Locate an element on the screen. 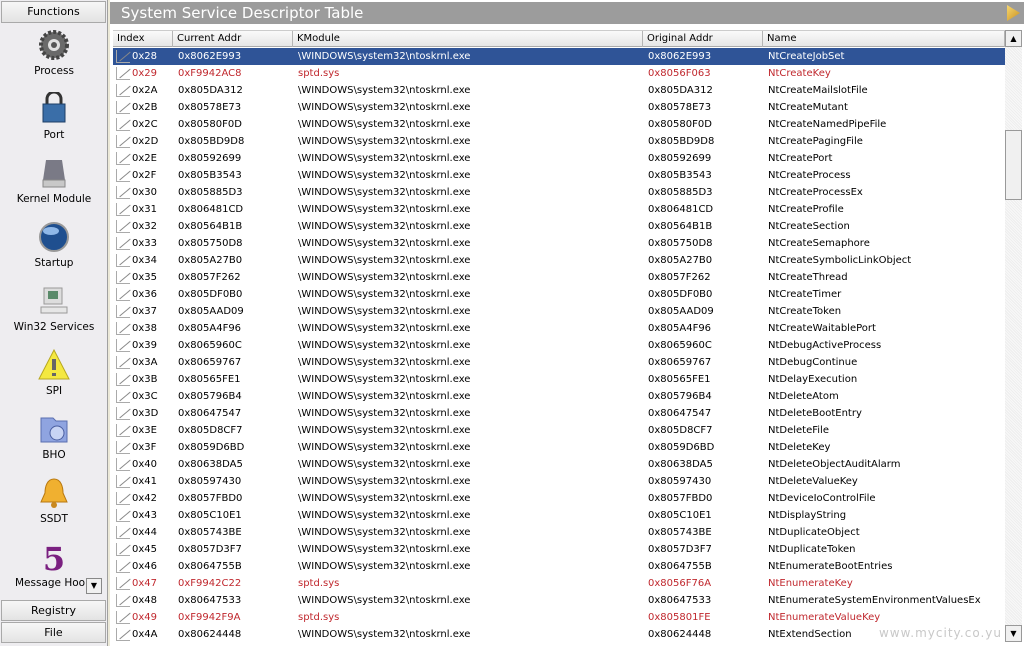 The image size is (1024, 646). column-header-original-addr: Original Addr is located at coordinates (703, 39).